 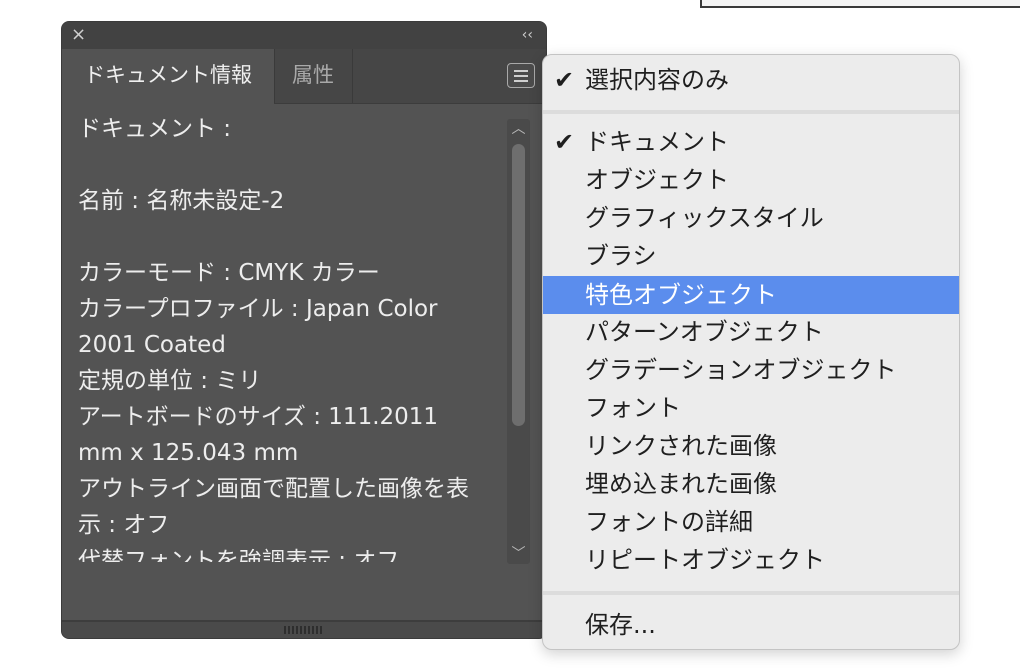 I want to click on panel-resize-footer, so click(x=304, y=629).